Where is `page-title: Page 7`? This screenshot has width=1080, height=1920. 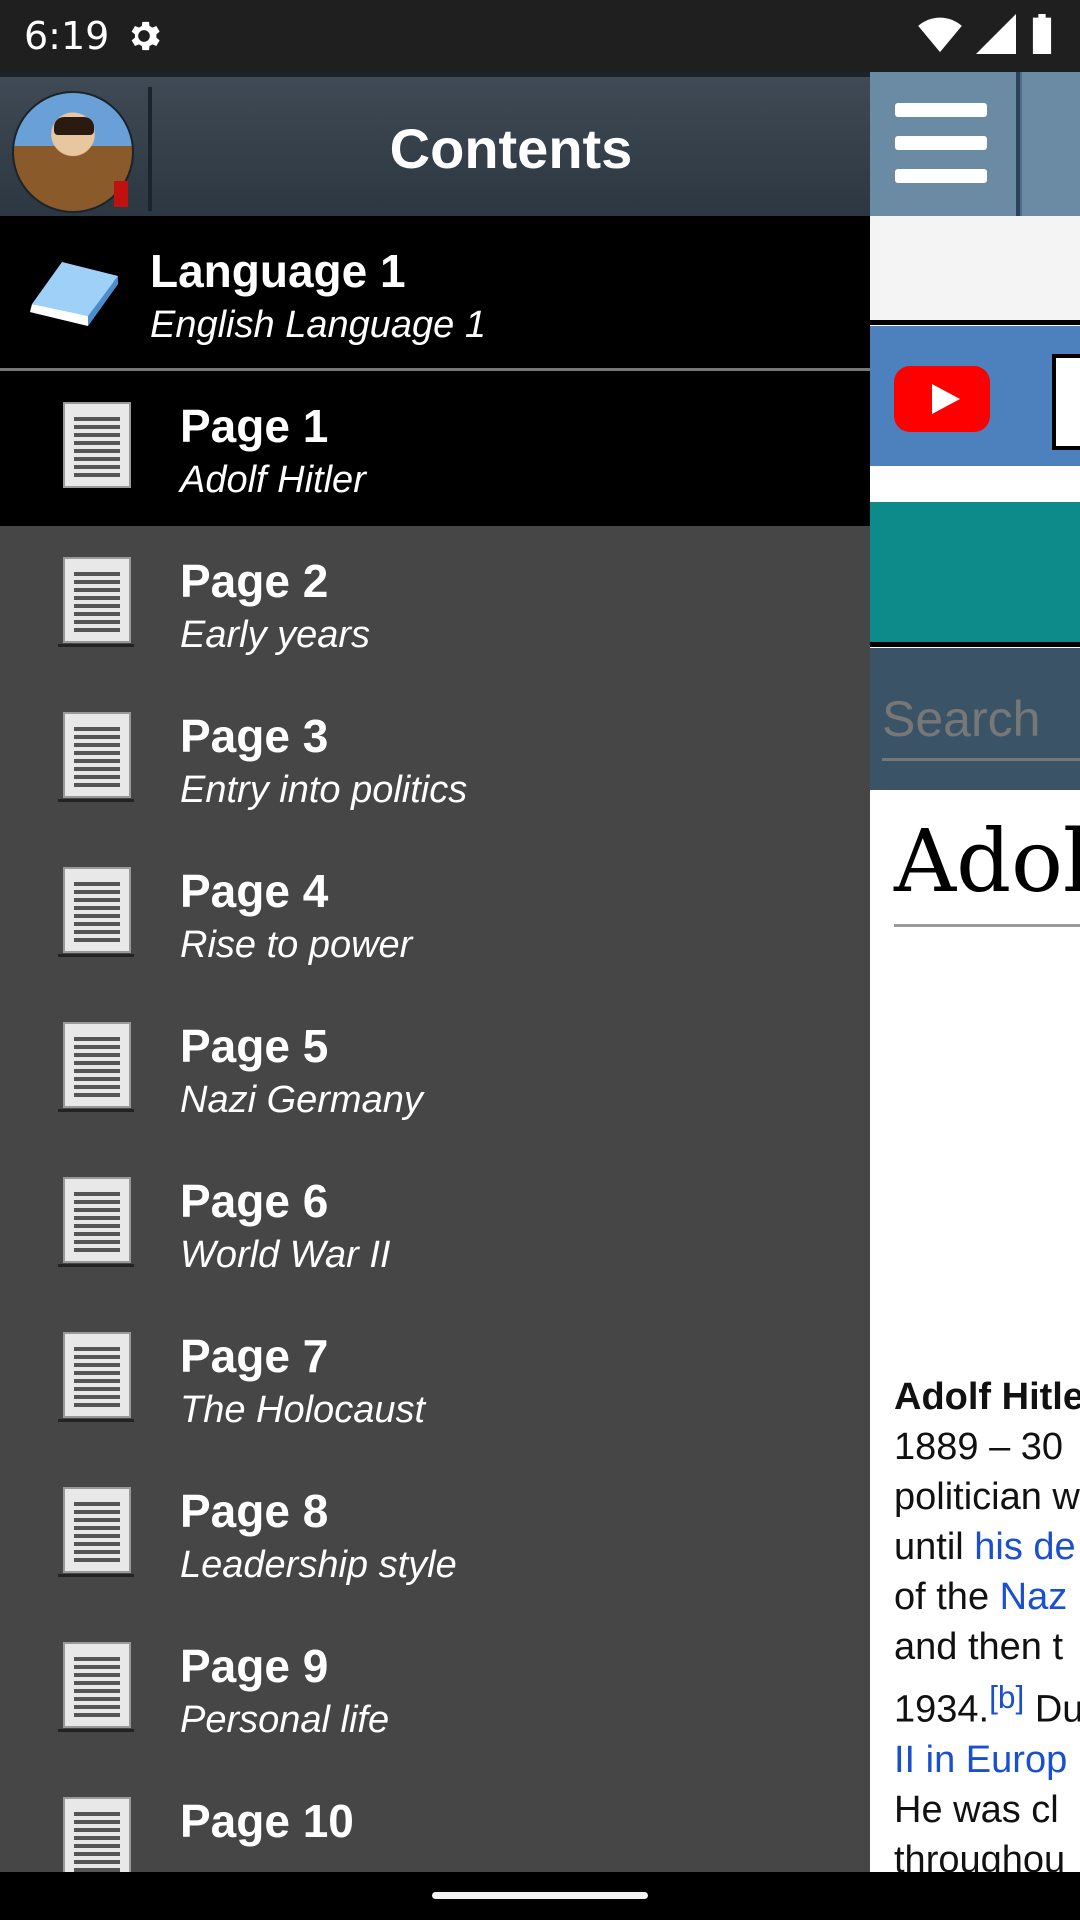 page-title: Page 7 is located at coordinates (254, 1356).